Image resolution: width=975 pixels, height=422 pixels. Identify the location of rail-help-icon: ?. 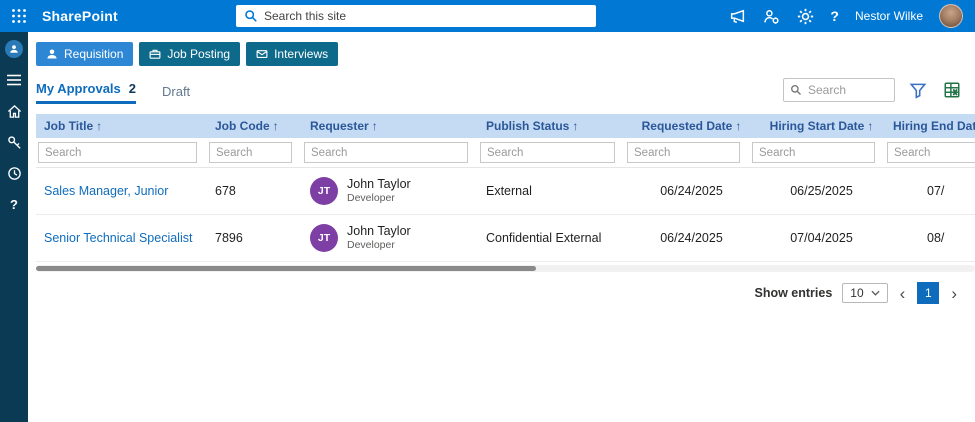
(14, 204).